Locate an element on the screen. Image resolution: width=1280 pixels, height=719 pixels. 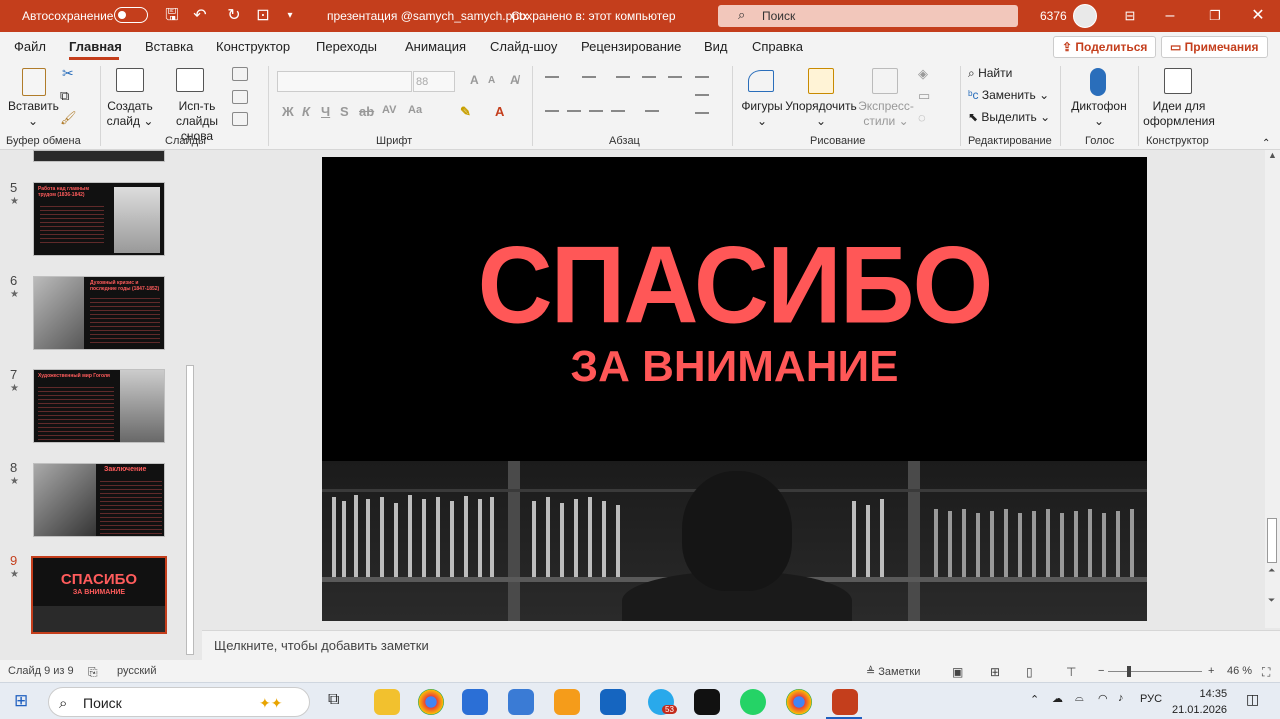
tab-insert: Вставка is located at coordinates (169, 46).